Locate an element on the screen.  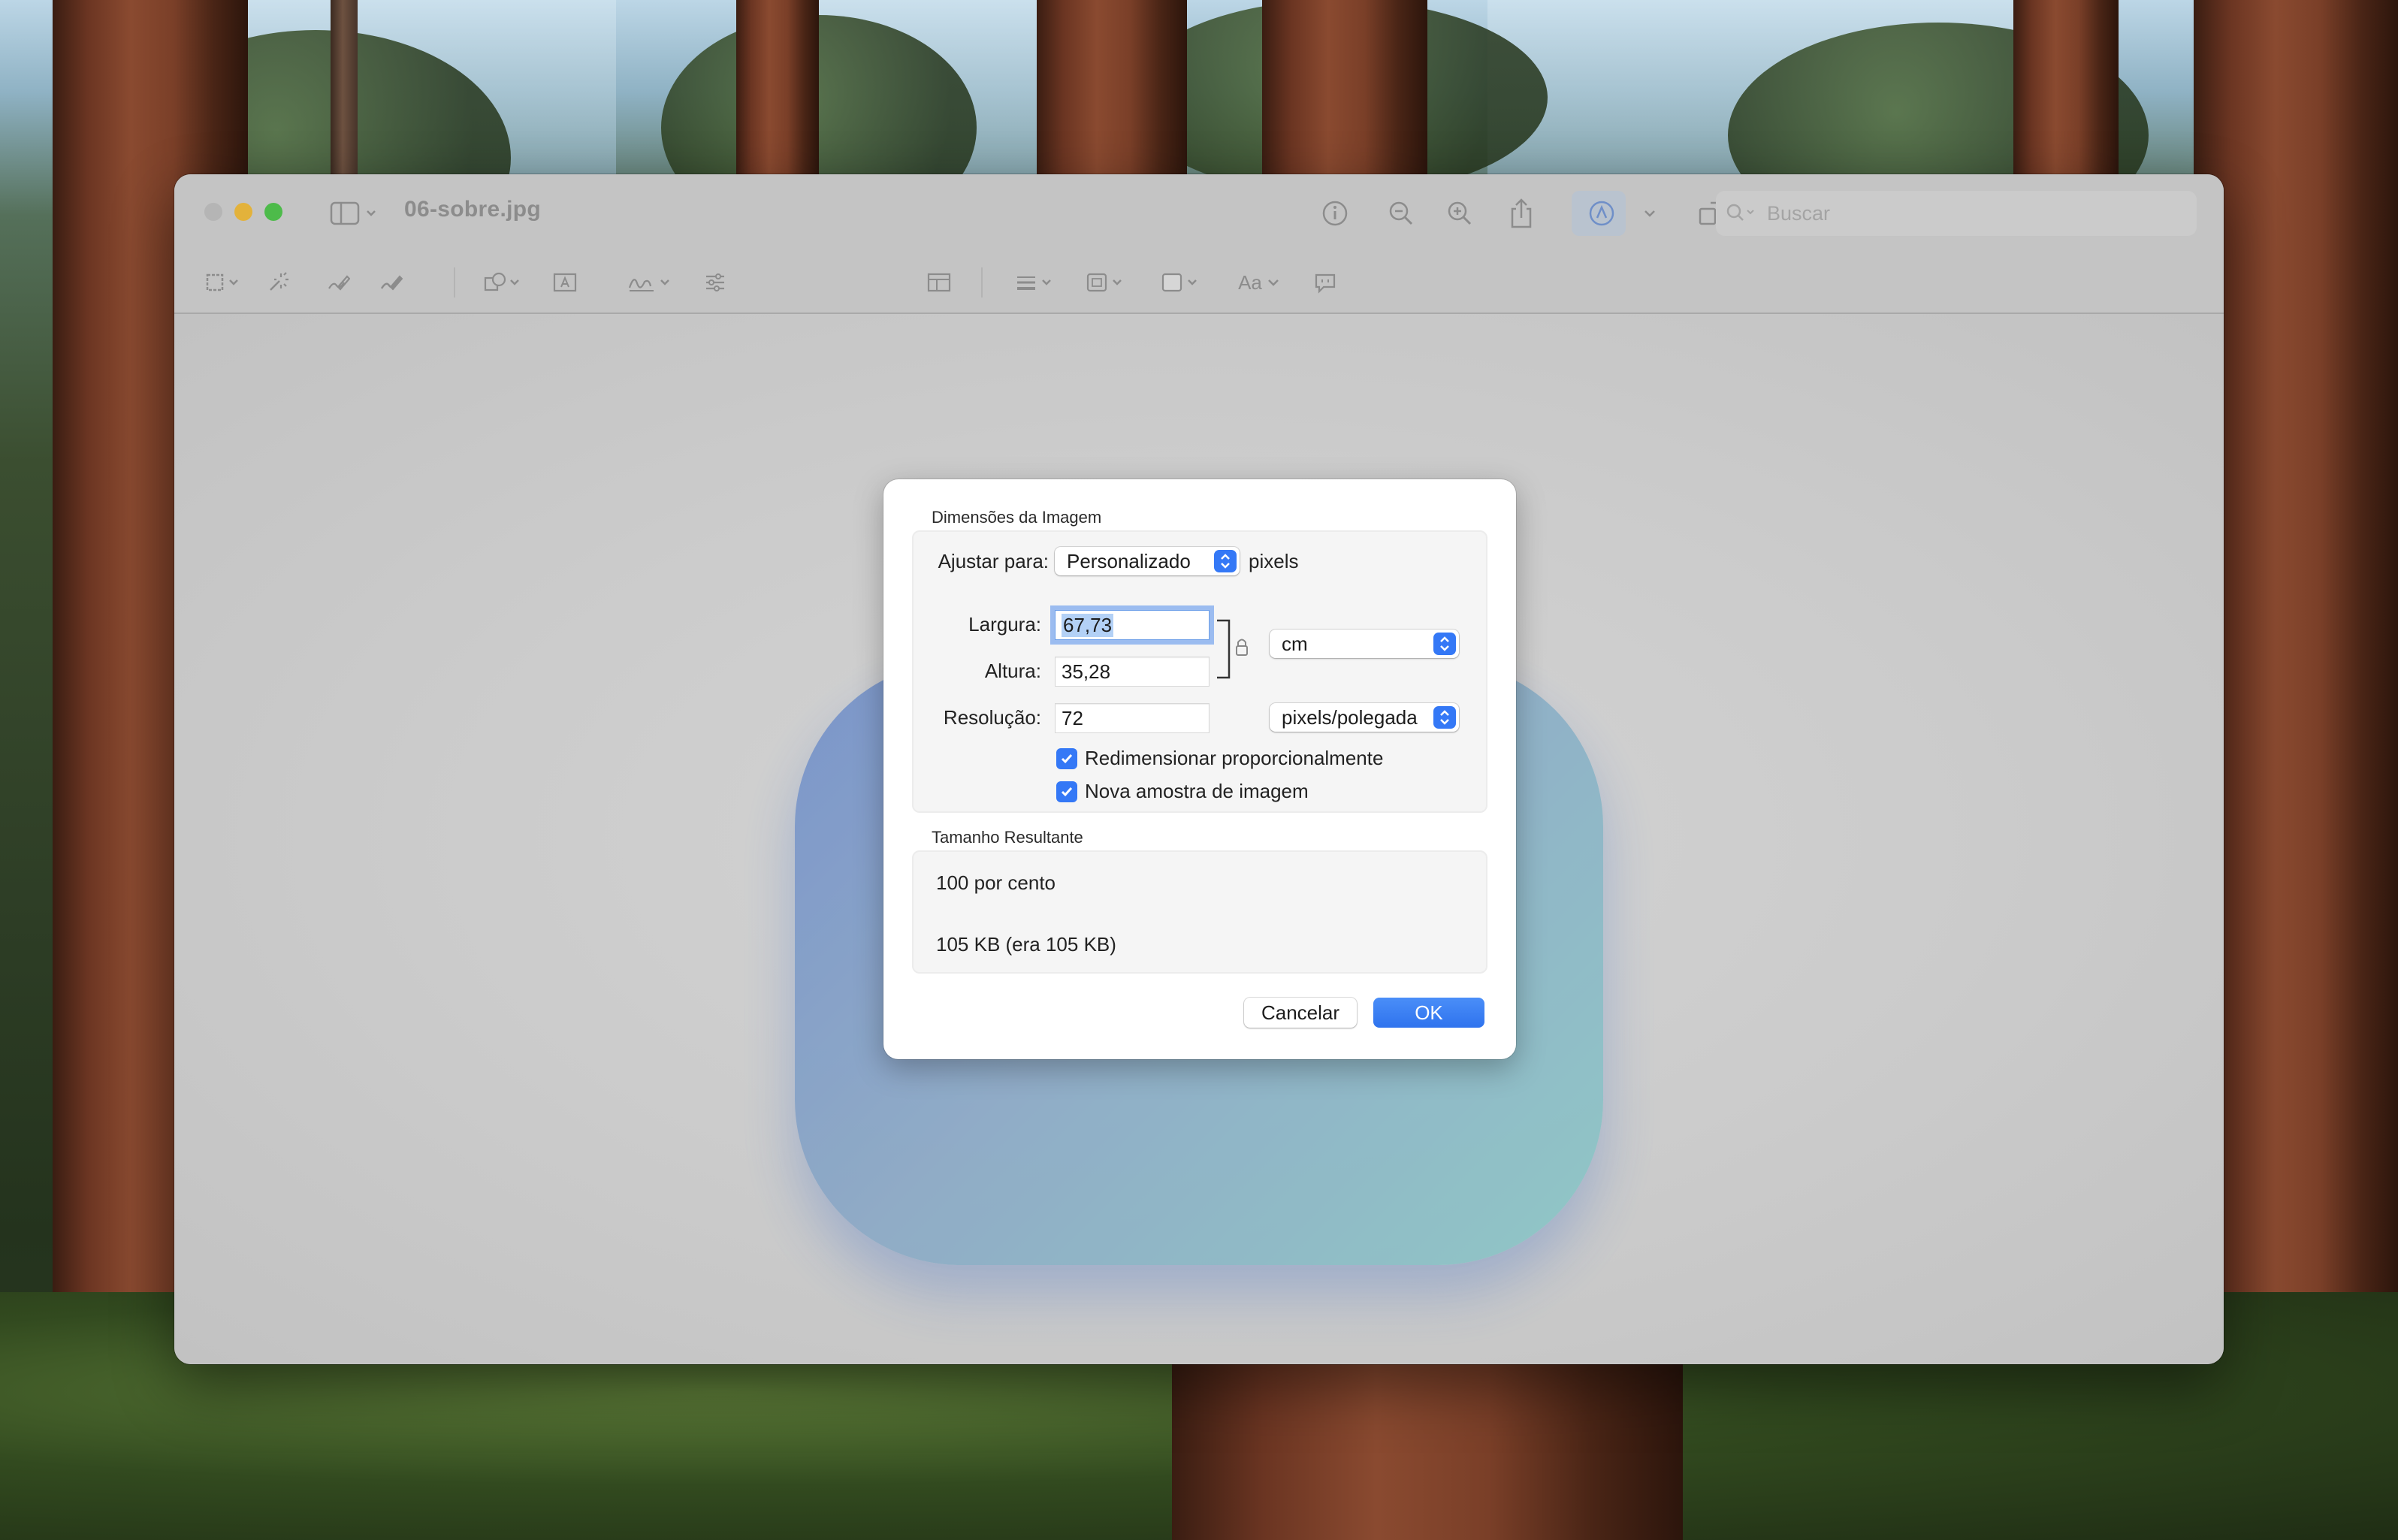
share-icon is located at coordinates (1521, 213).